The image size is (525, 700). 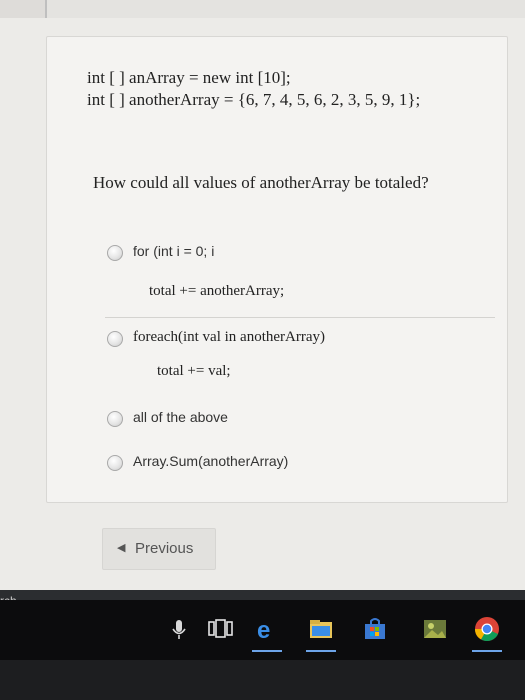 I want to click on option-1: for (int i = 0; i, so click(x=277, y=253).